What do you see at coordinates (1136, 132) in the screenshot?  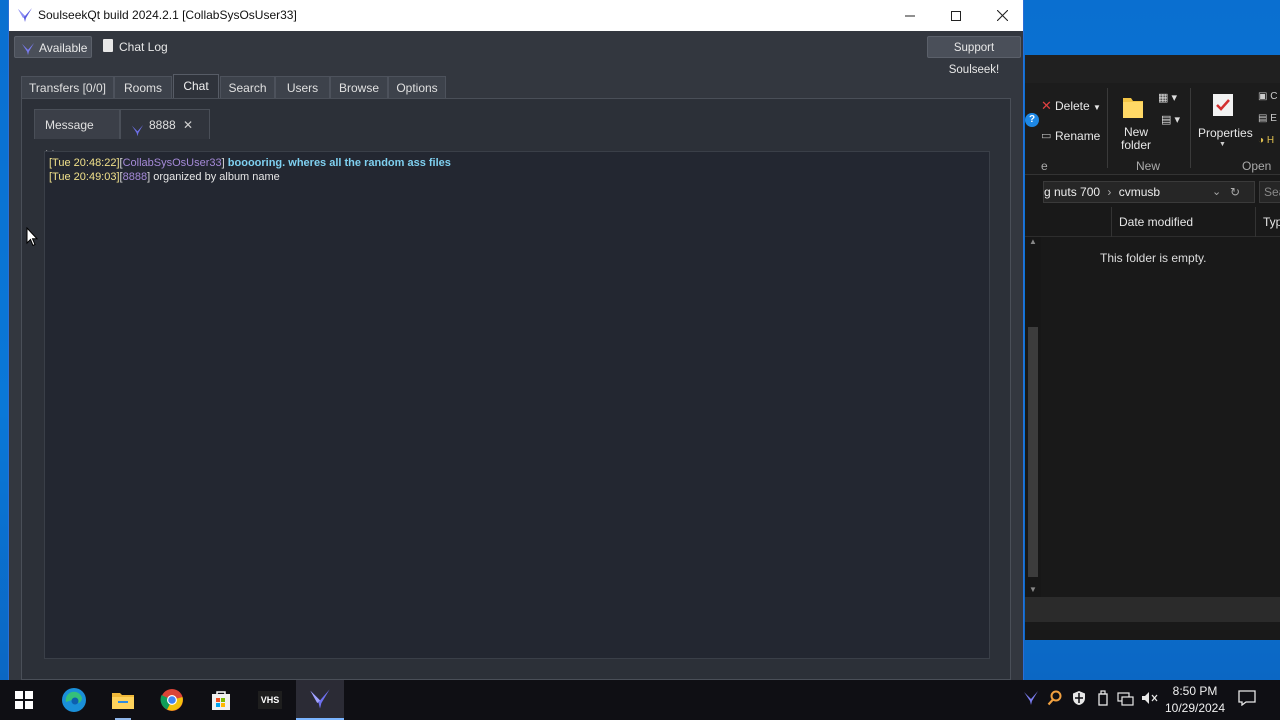 I see `new-folder-label-line1: New` at bounding box center [1136, 132].